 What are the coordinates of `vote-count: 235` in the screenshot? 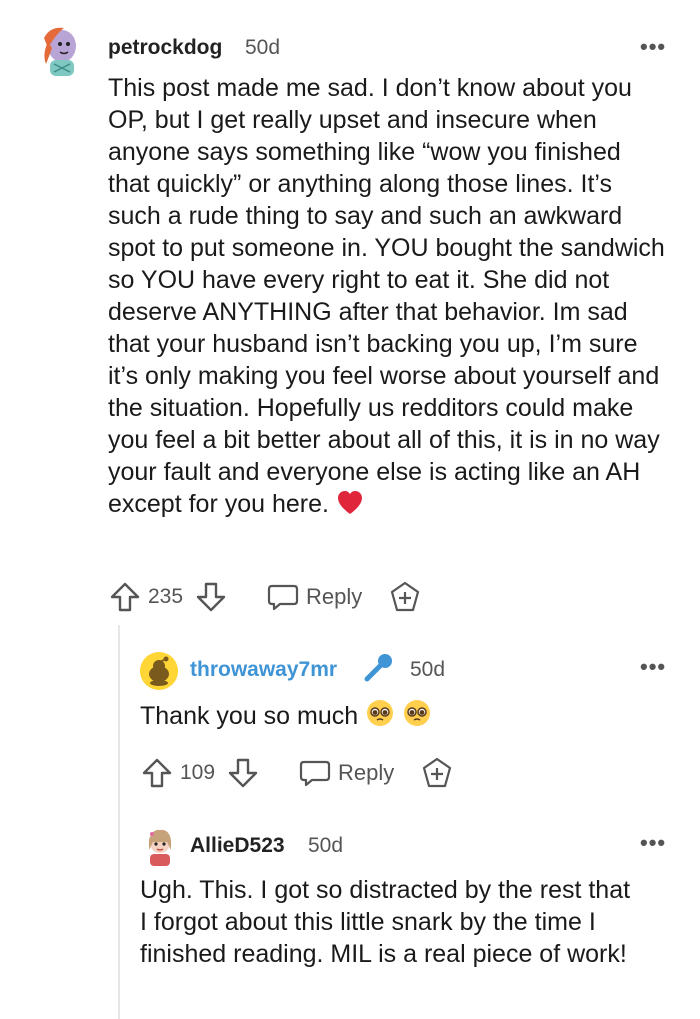 It's located at (166, 596).